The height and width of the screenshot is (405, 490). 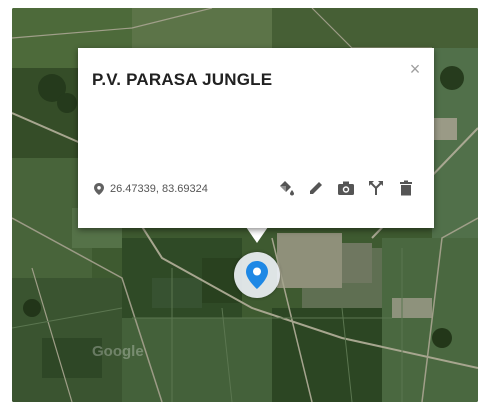 I want to click on camera-icon, so click(x=346, y=188).